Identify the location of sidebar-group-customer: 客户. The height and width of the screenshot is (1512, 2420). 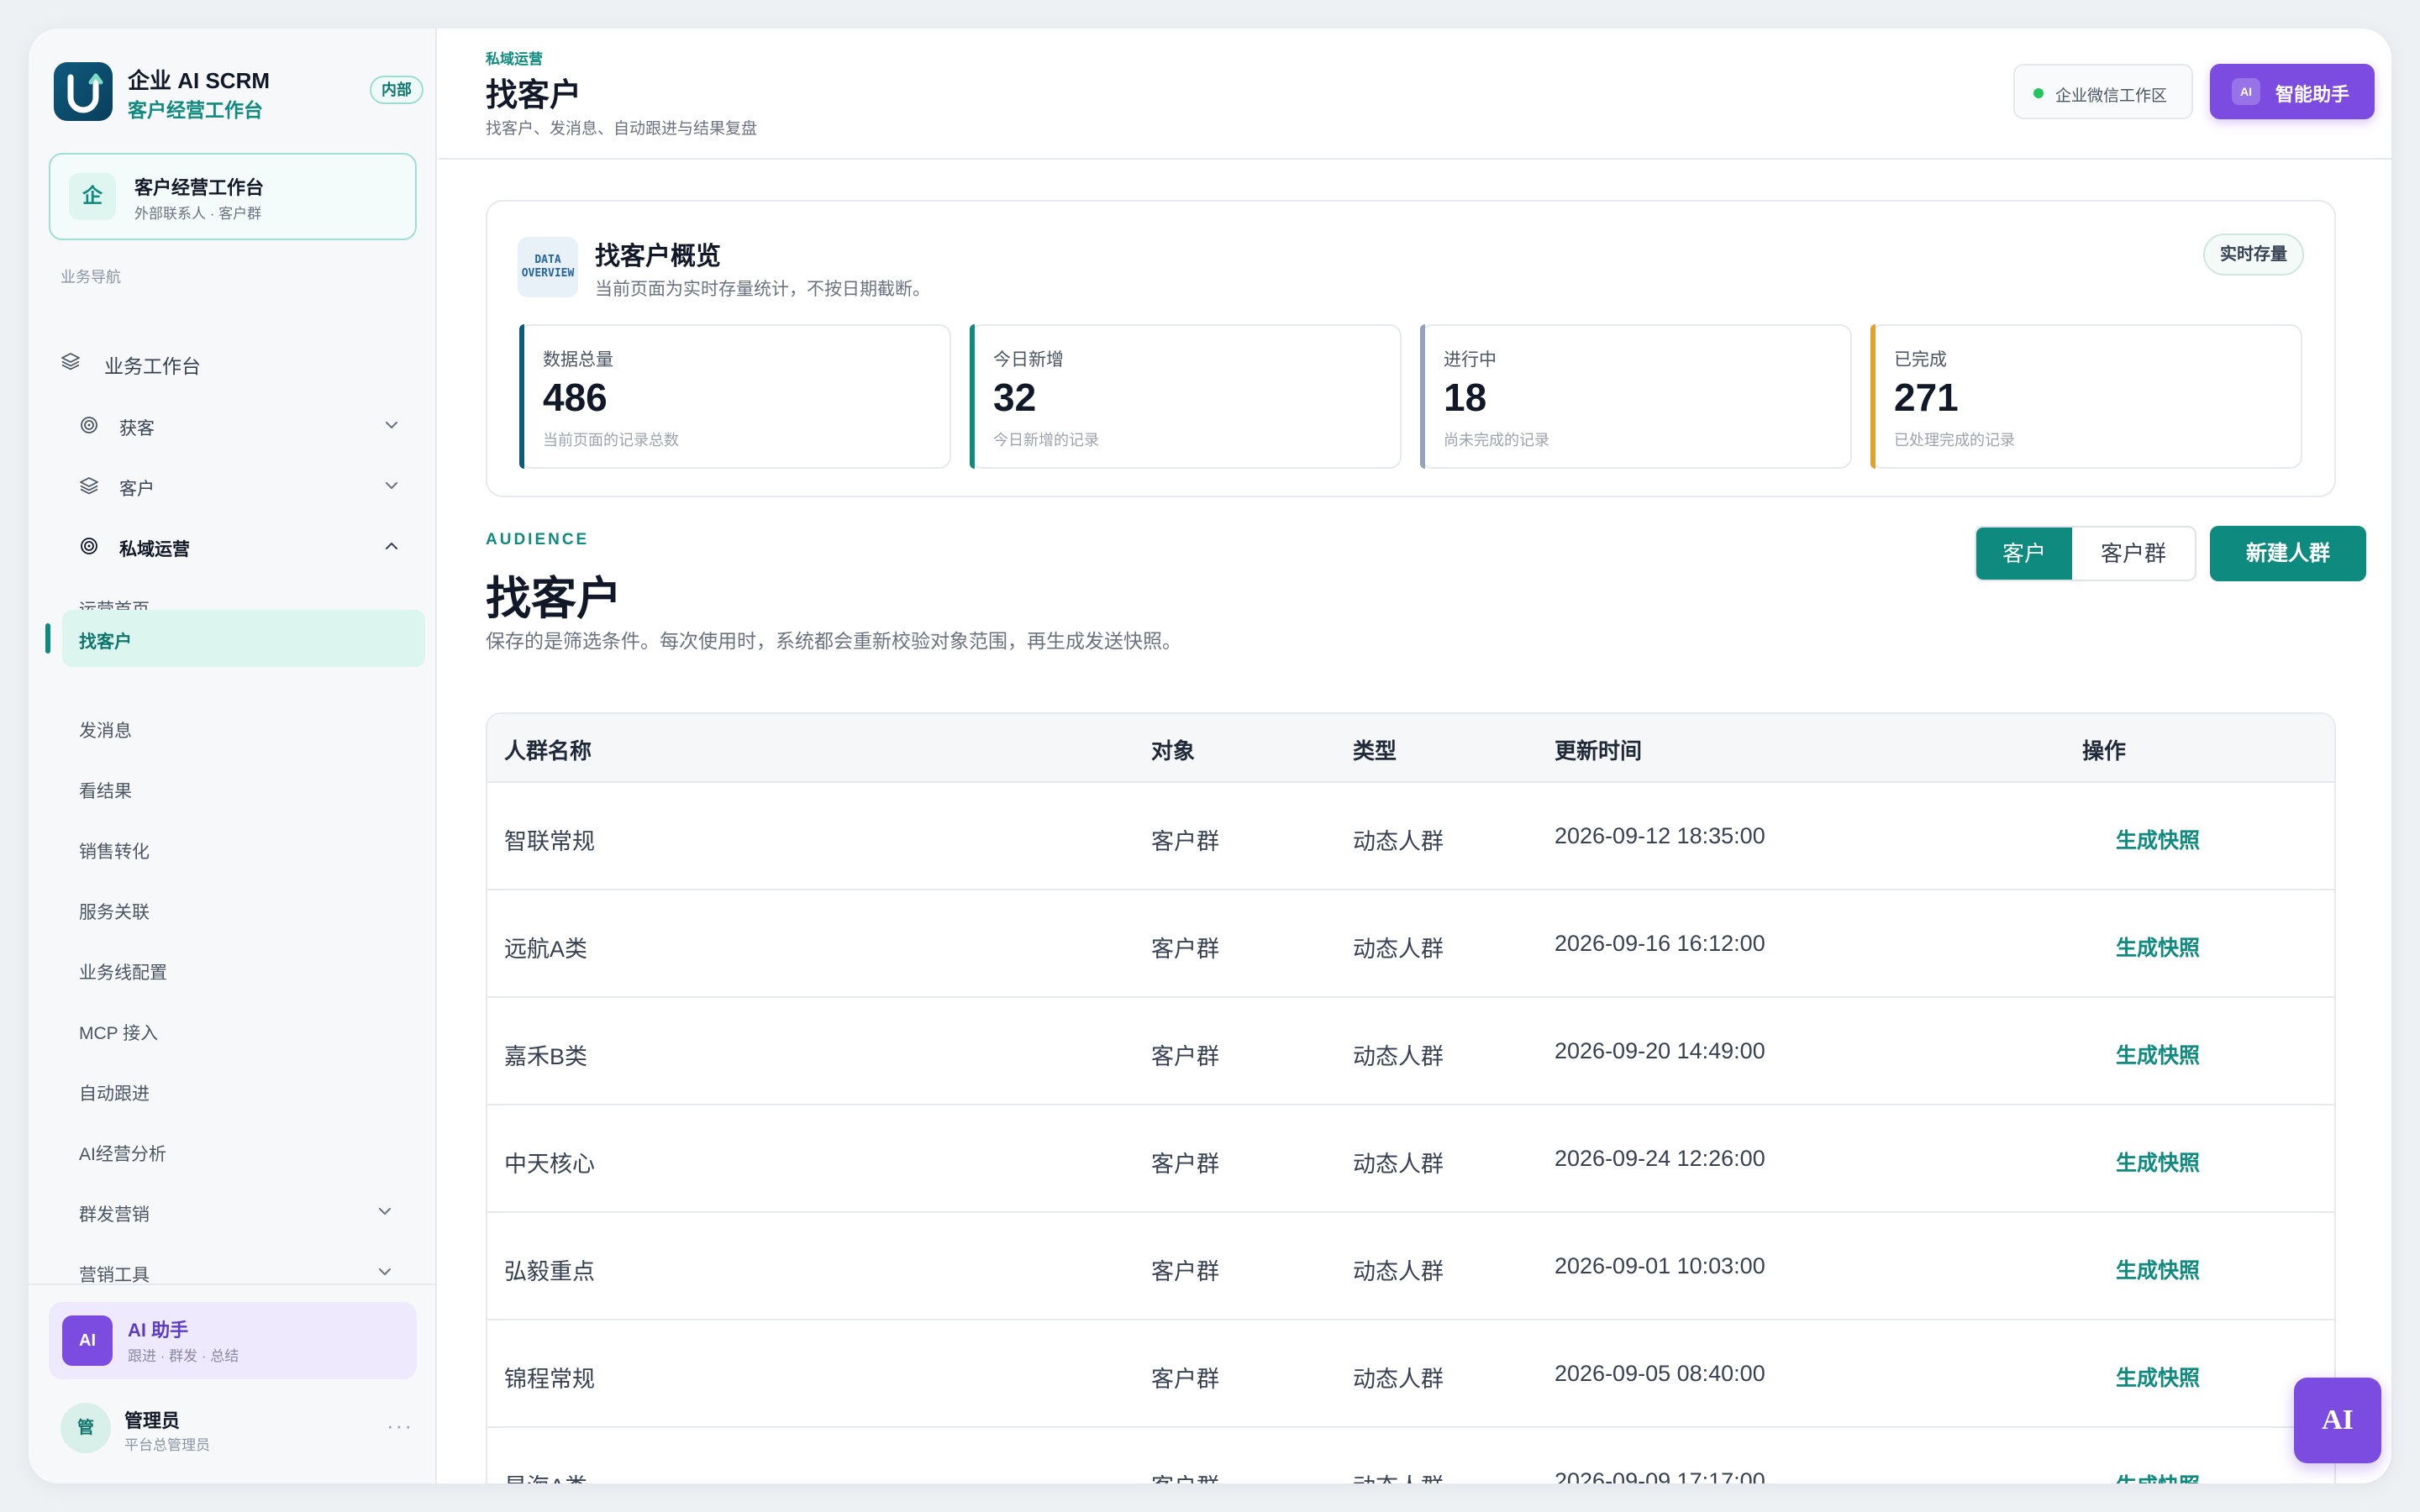
(247, 485).